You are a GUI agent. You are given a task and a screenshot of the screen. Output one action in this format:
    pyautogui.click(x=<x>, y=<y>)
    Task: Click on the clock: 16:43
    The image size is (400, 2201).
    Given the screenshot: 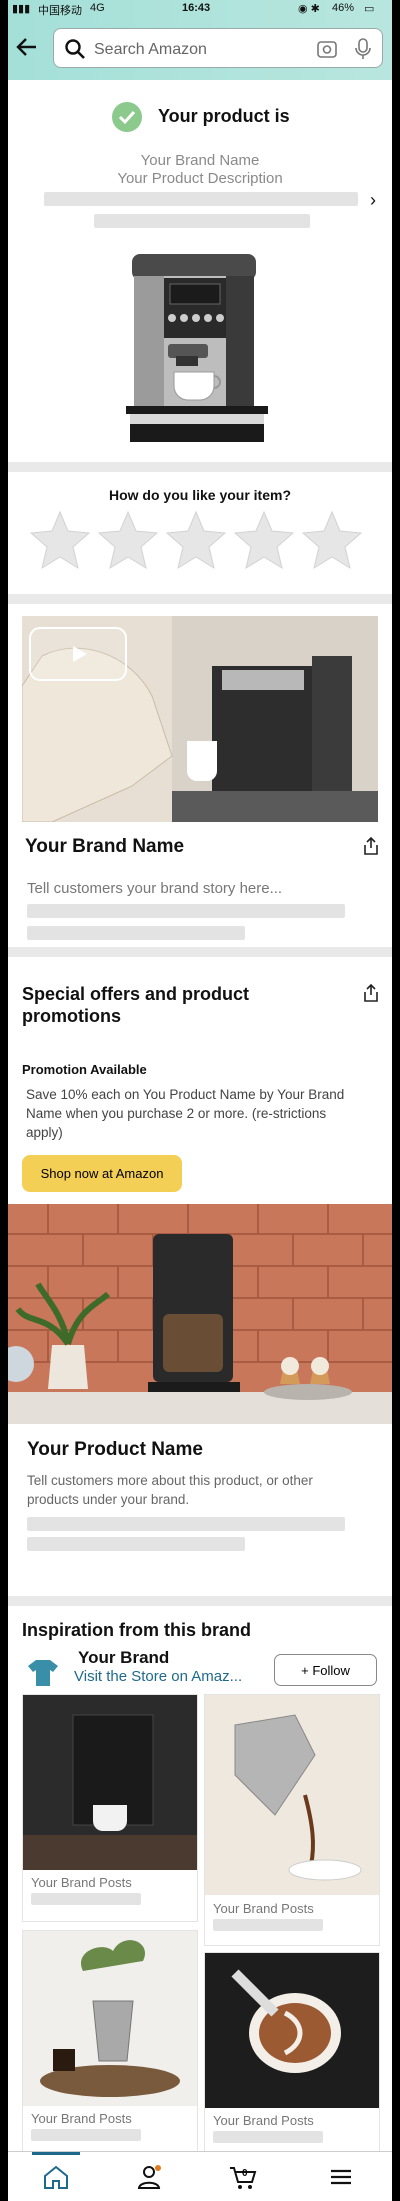 What is the action you would take?
    pyautogui.click(x=196, y=8)
    